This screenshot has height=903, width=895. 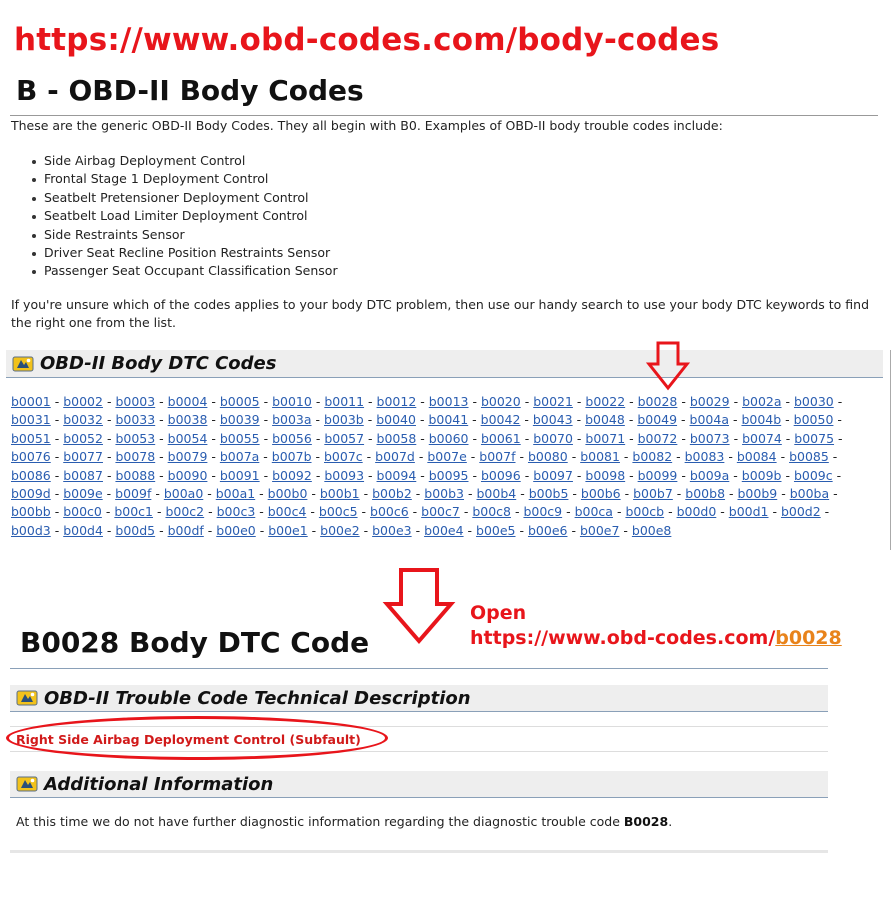 What do you see at coordinates (343, 456) in the screenshot?
I see `dtc-code-link: b007c` at bounding box center [343, 456].